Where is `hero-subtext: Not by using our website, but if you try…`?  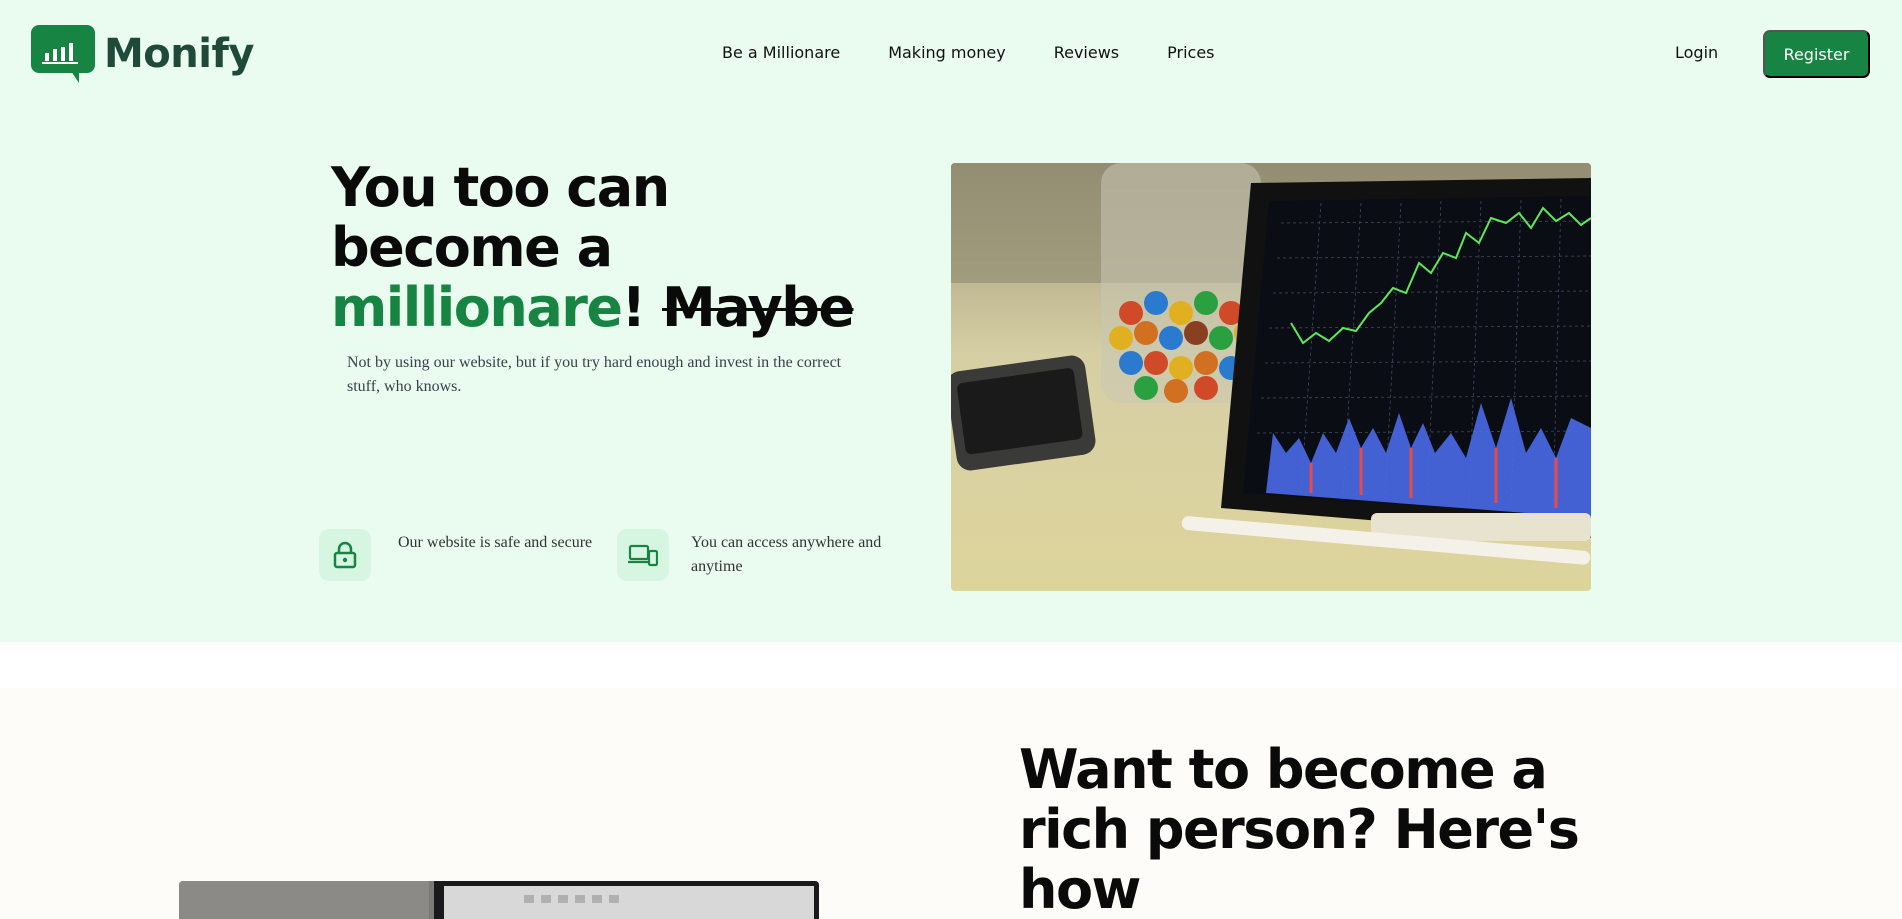 hero-subtext: Not by using our website, but if you try… is located at coordinates (594, 374).